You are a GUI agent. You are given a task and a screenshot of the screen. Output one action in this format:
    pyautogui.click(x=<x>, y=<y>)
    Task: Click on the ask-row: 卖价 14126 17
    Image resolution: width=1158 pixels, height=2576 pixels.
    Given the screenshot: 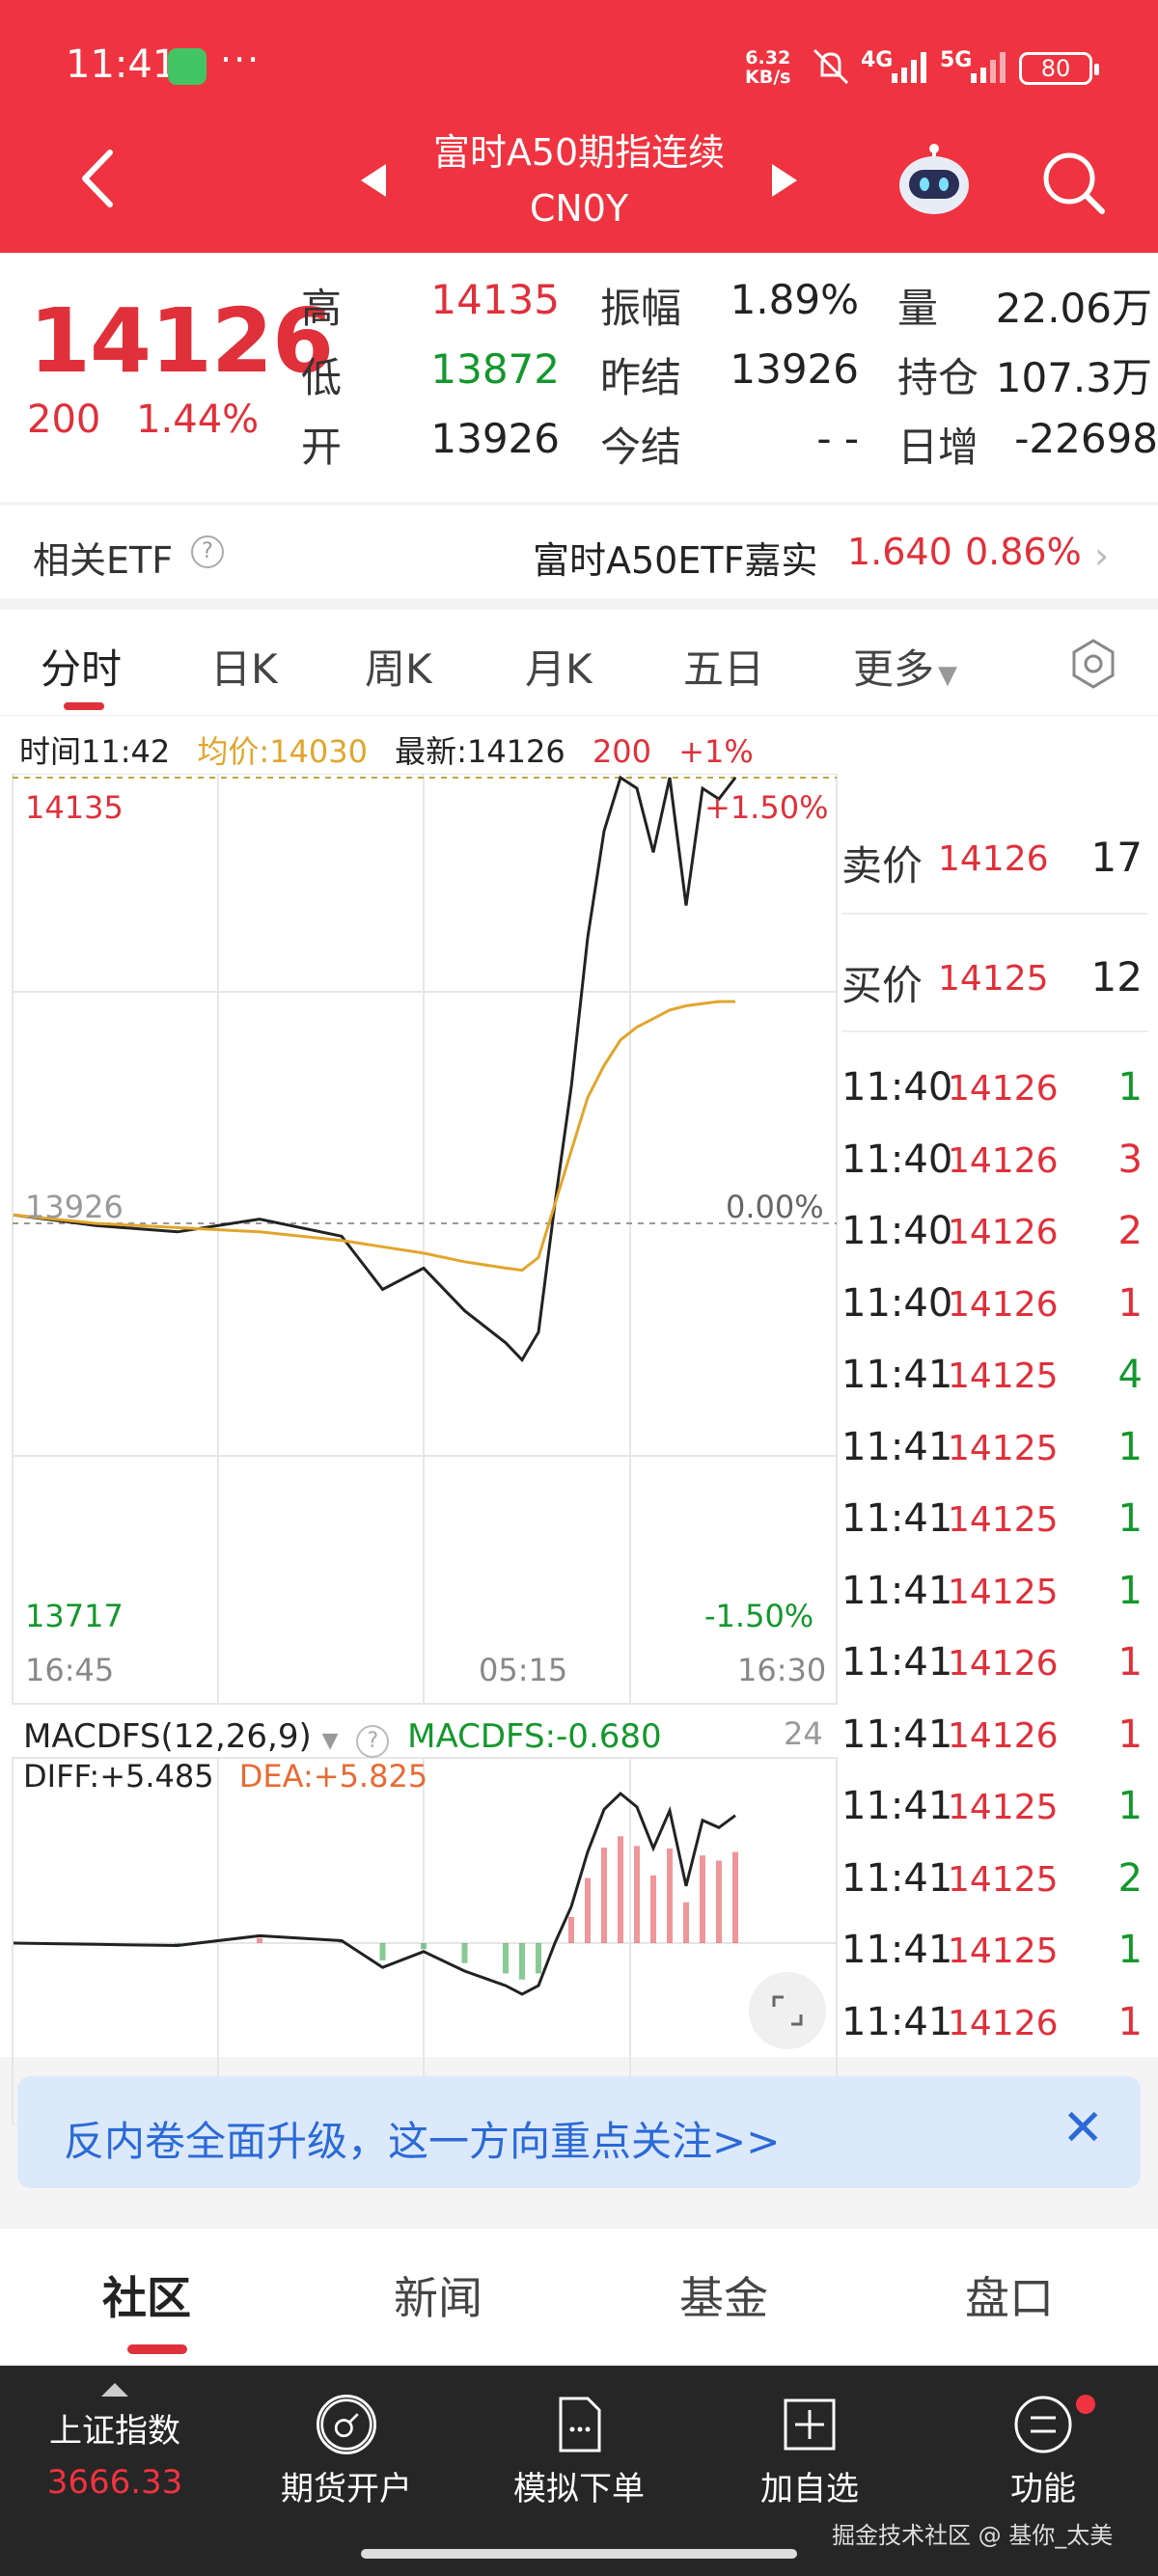 What is the action you would take?
    pyautogui.click(x=994, y=857)
    